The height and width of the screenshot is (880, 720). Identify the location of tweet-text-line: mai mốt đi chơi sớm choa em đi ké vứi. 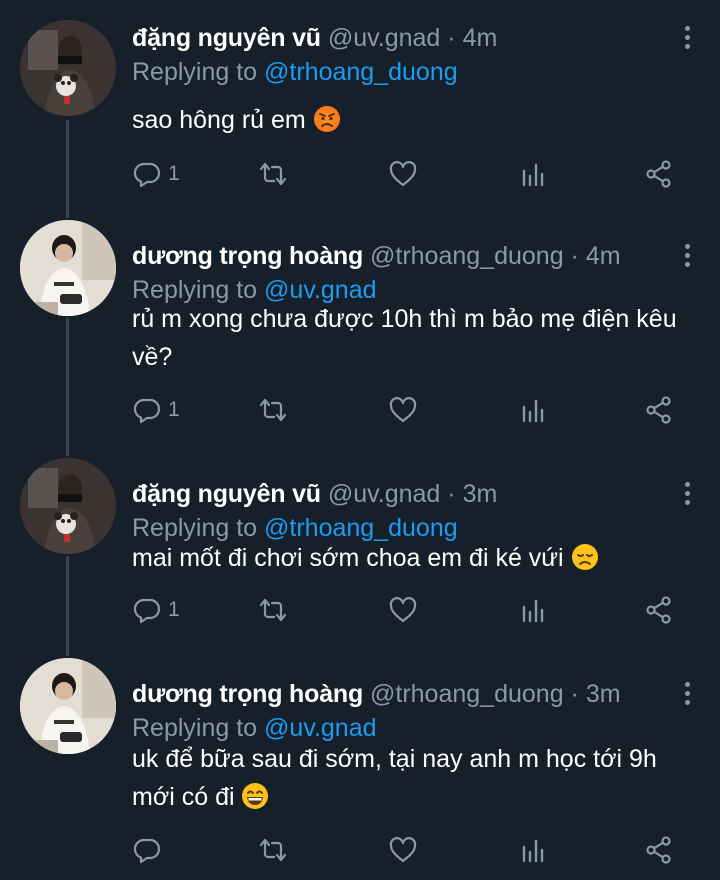
(348, 558).